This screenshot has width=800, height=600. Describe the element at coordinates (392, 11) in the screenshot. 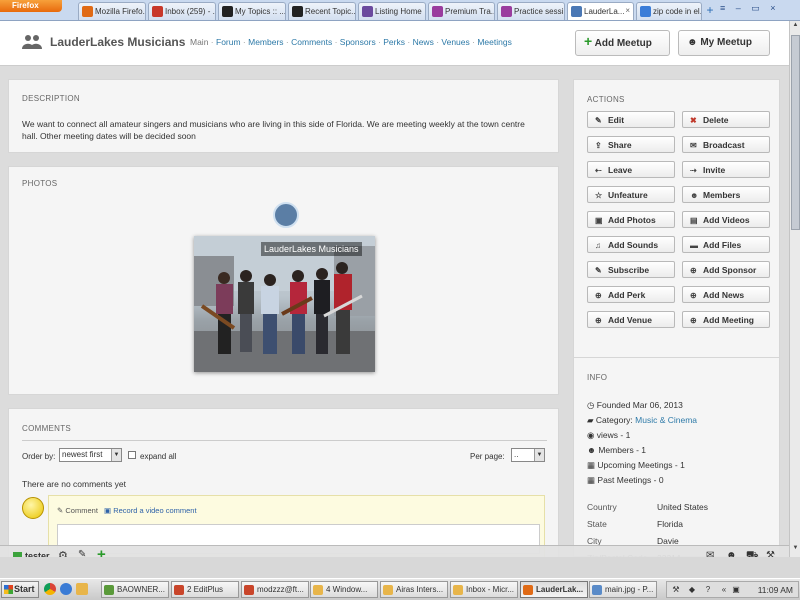

I see `browser-tab: Listing Home` at that location.